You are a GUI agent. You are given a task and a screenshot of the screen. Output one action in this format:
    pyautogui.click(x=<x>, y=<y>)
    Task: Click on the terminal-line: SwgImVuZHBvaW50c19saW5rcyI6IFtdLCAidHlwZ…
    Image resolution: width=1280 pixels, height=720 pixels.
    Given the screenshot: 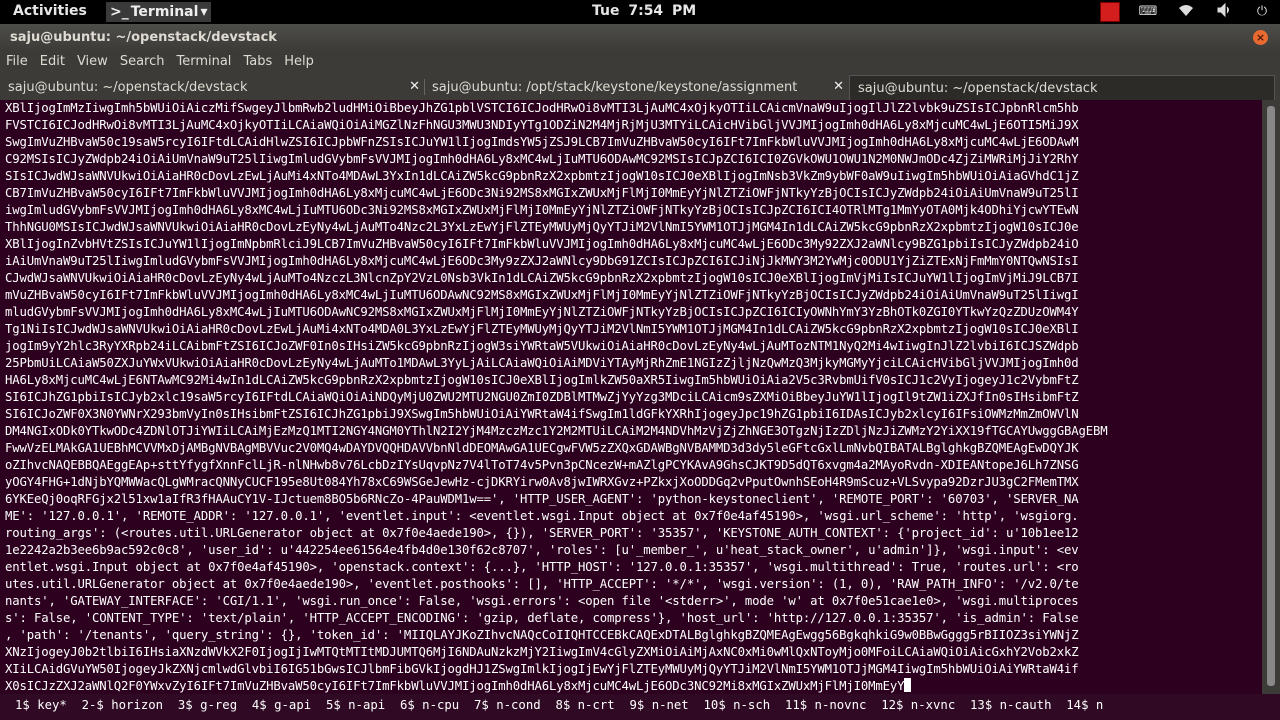 What is the action you would take?
    pyautogui.click(x=542, y=142)
    